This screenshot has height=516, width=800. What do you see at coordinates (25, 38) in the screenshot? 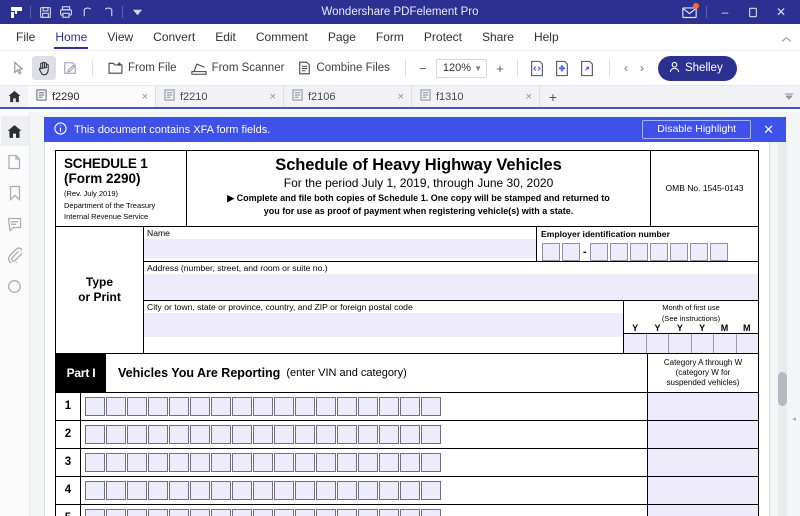
I see `menu-item-file: File` at bounding box center [25, 38].